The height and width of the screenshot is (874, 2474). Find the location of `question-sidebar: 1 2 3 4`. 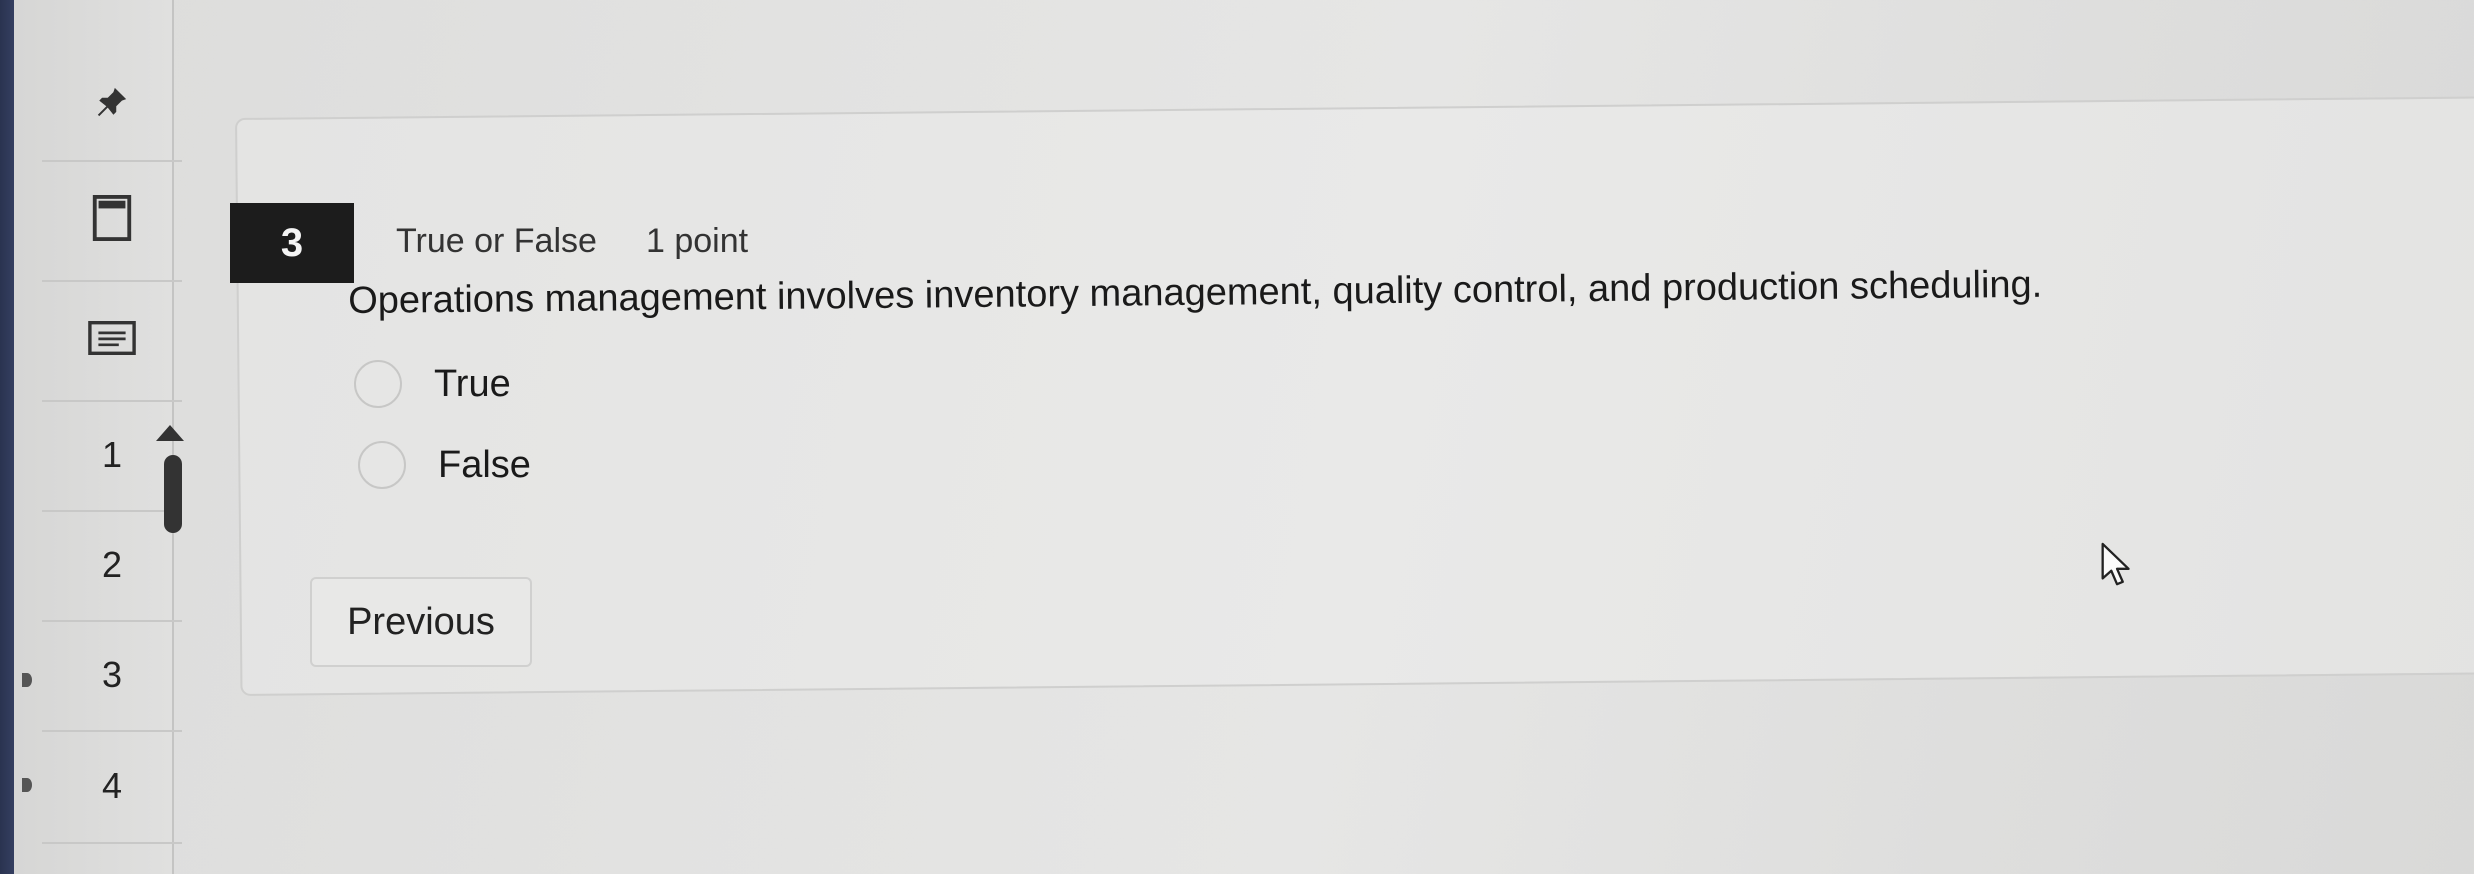

question-sidebar: 1 2 3 4 is located at coordinates (98, 437).